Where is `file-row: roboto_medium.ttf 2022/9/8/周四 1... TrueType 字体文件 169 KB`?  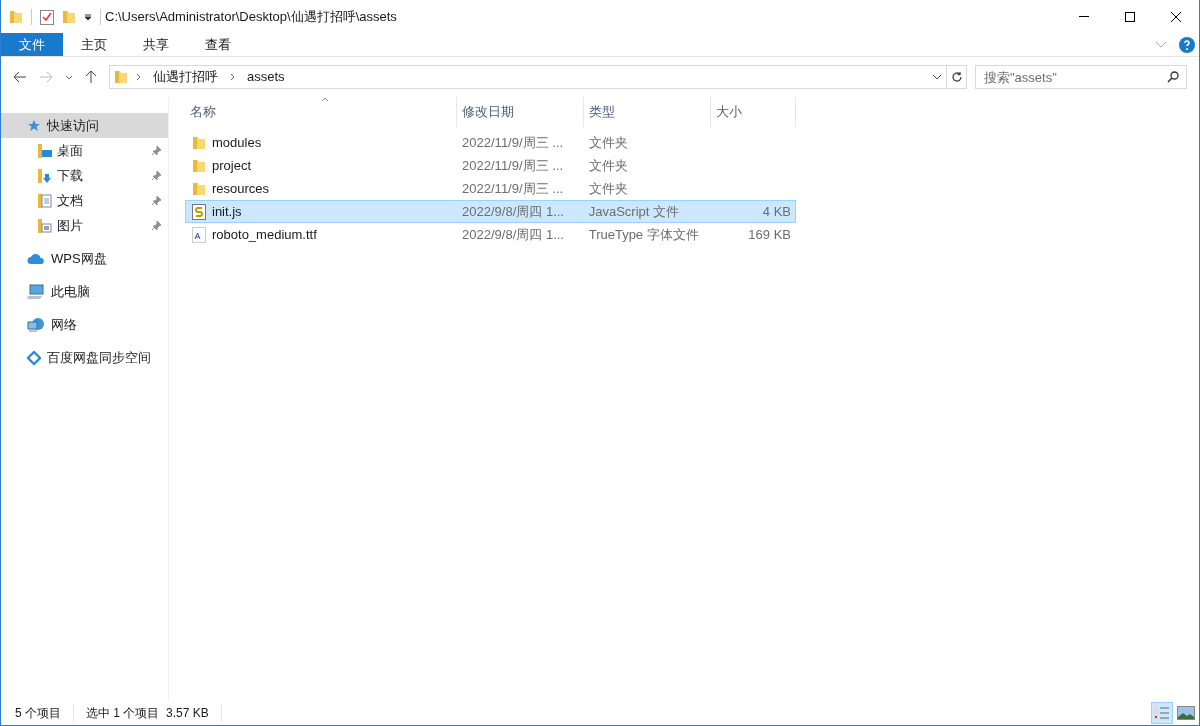
file-row: roboto_medium.ttf 2022/9/8/周四 1... TrueType 字体文件 169 KB is located at coordinates (490, 234).